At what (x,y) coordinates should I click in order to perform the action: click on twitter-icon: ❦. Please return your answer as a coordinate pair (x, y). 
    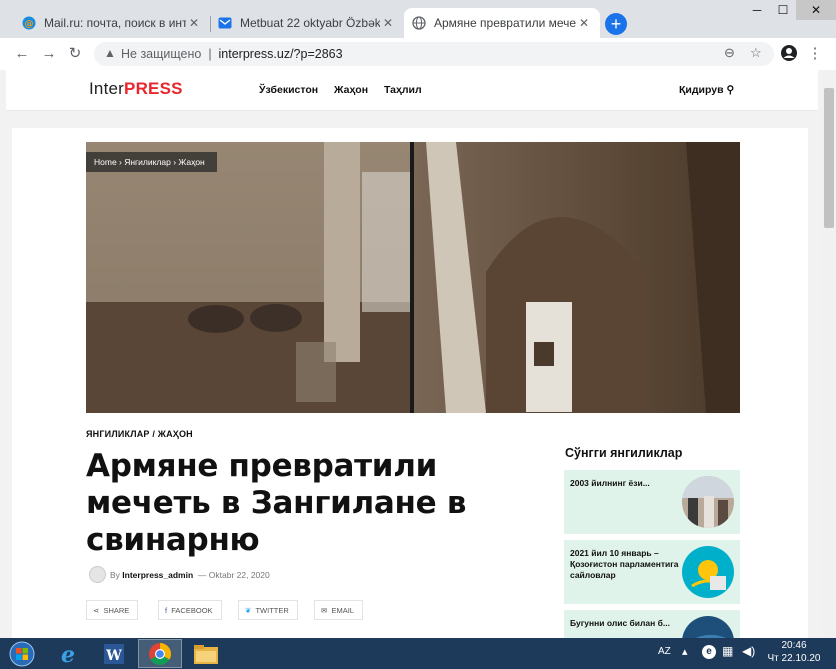
    Looking at the image, I should click on (248, 610).